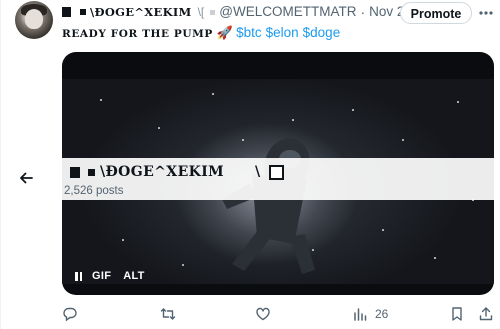  What do you see at coordinates (137, 34) in the screenshot?
I see `tweet-text-body: READY FOR THE PUMP` at bounding box center [137, 34].